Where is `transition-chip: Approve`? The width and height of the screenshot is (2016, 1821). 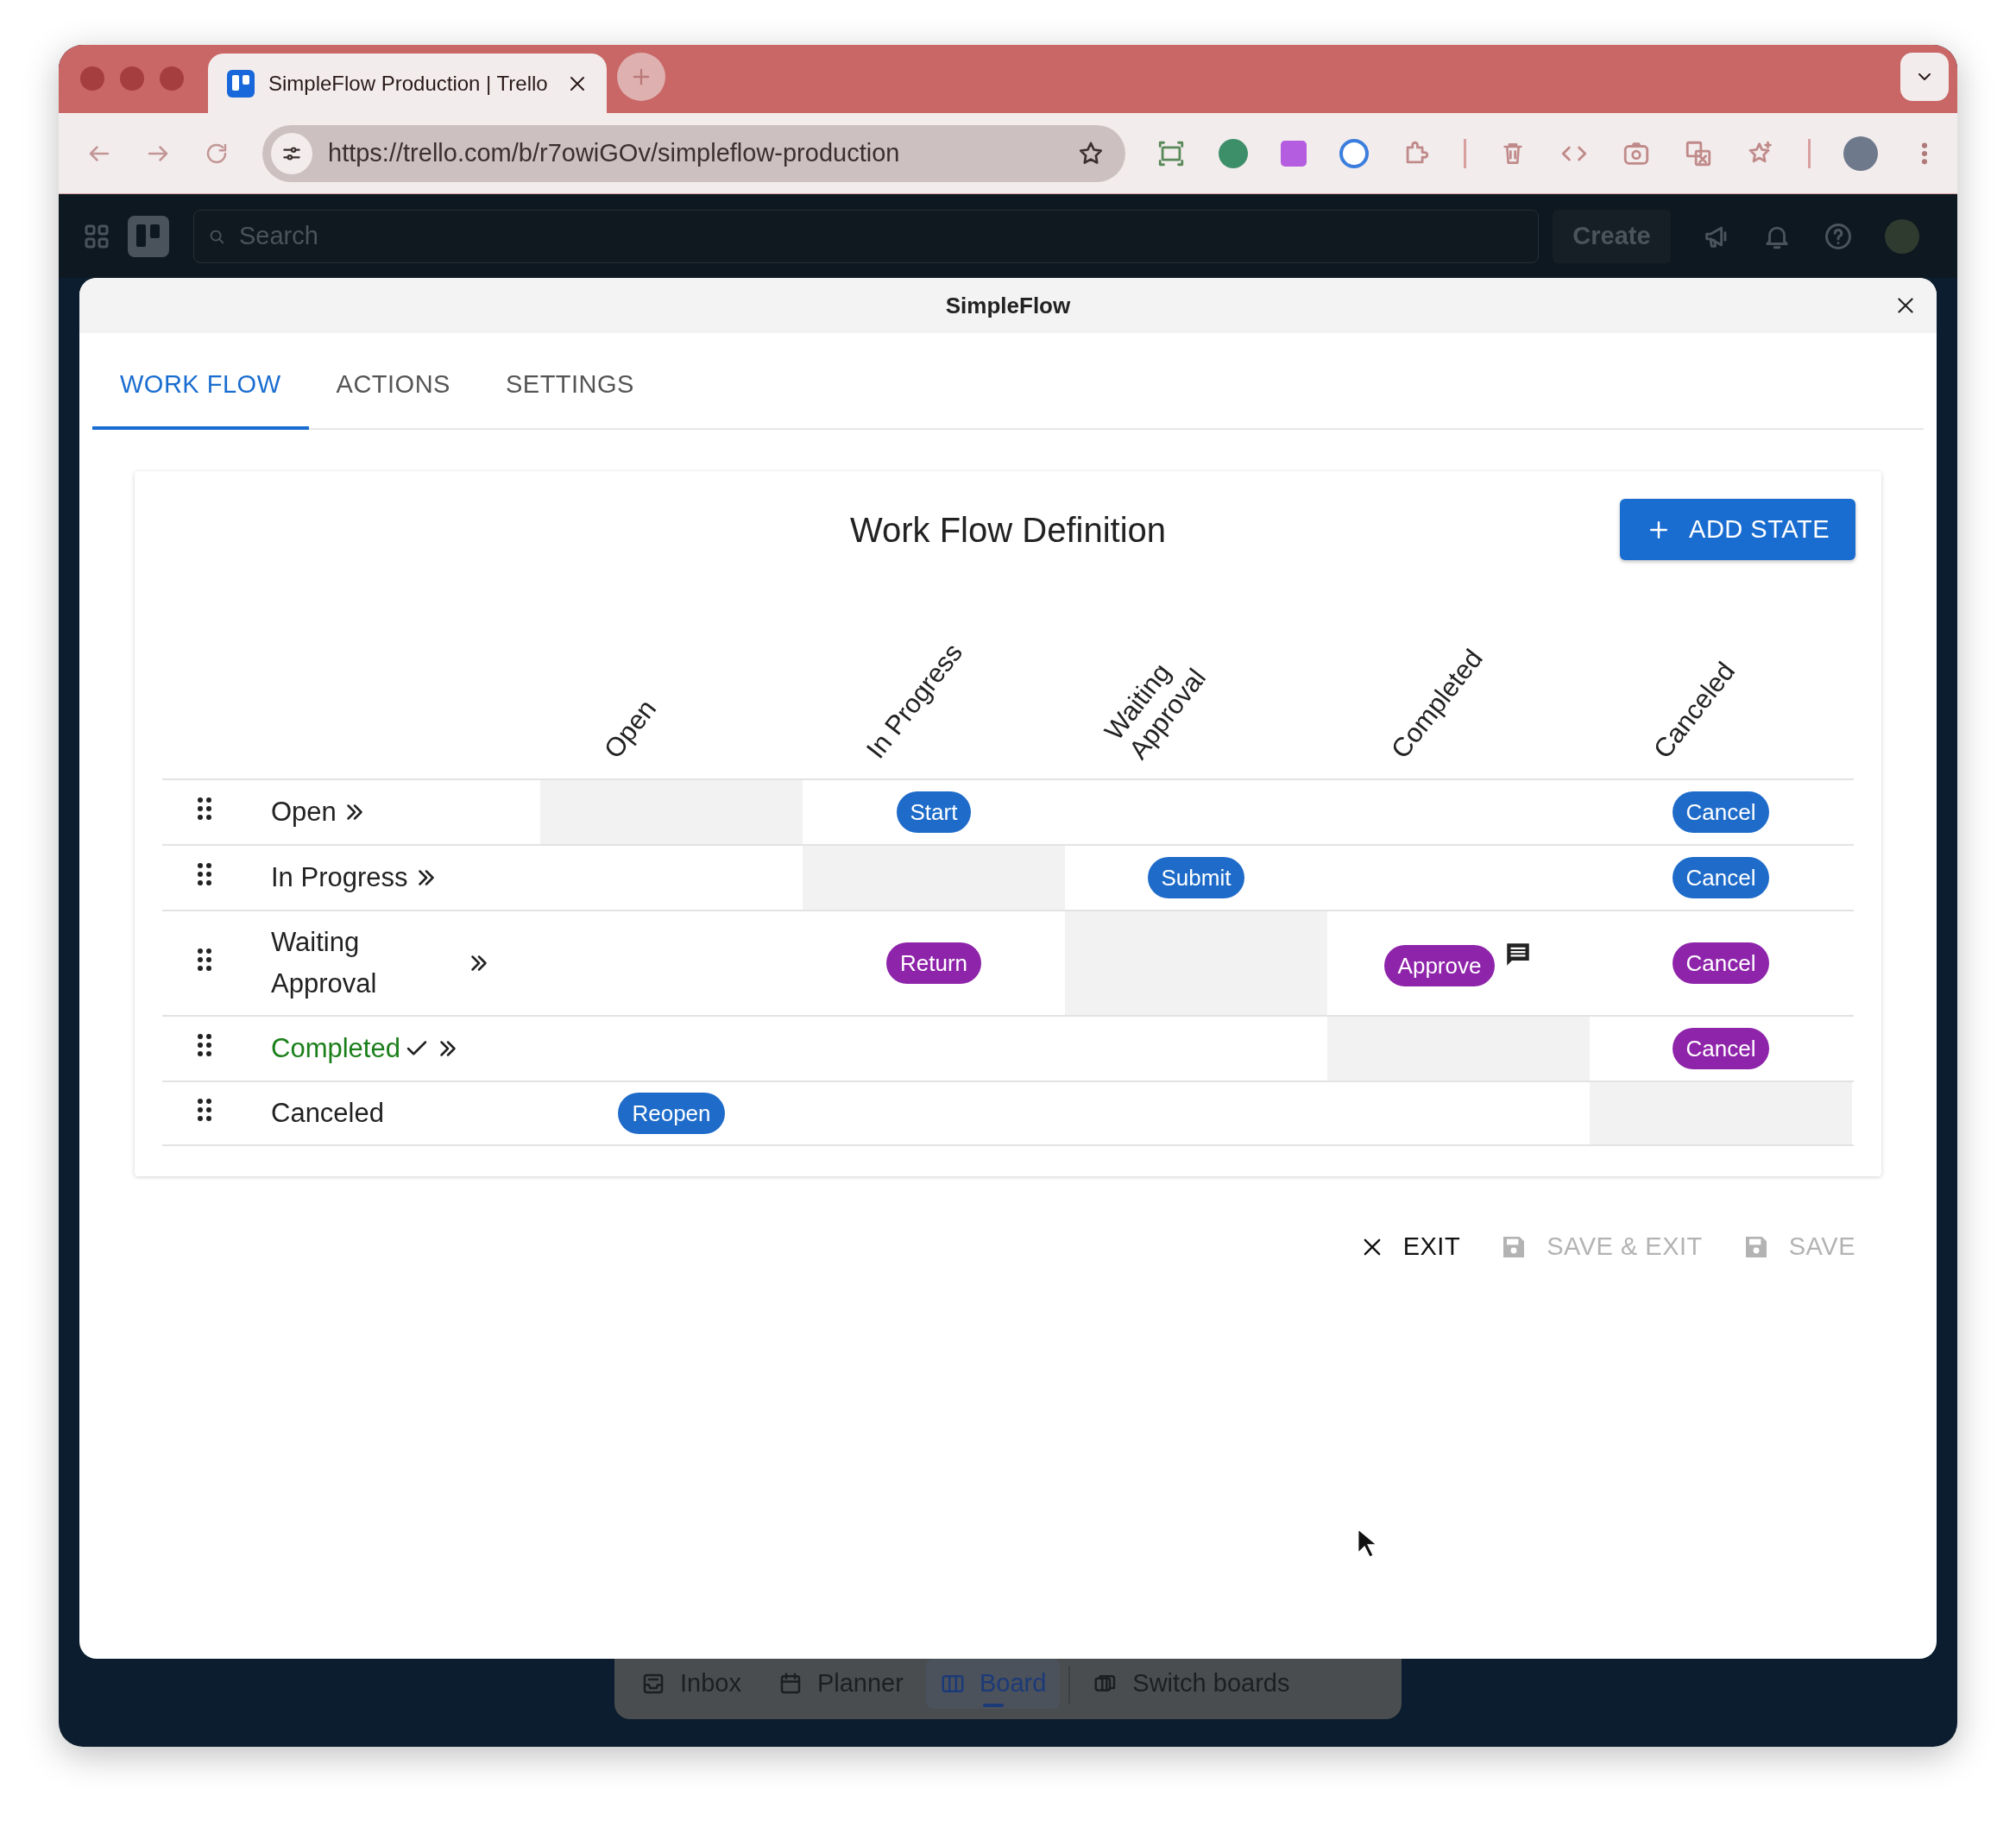
transition-chip: Approve is located at coordinates (1439, 965).